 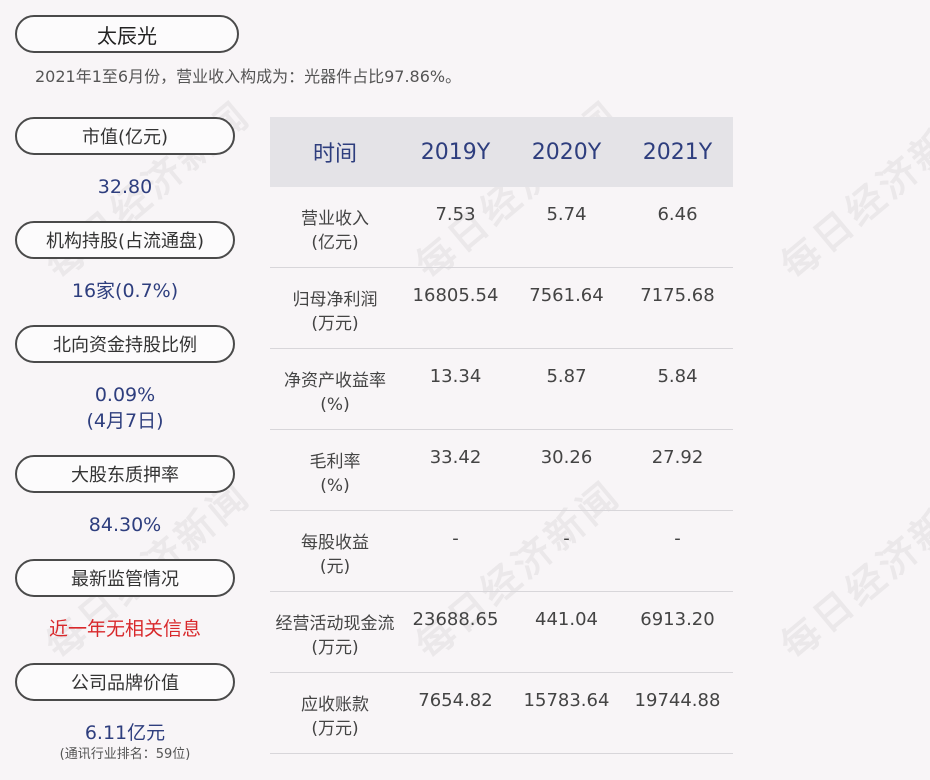 I want to click on metric-name: 每股收益, so click(x=335, y=543).